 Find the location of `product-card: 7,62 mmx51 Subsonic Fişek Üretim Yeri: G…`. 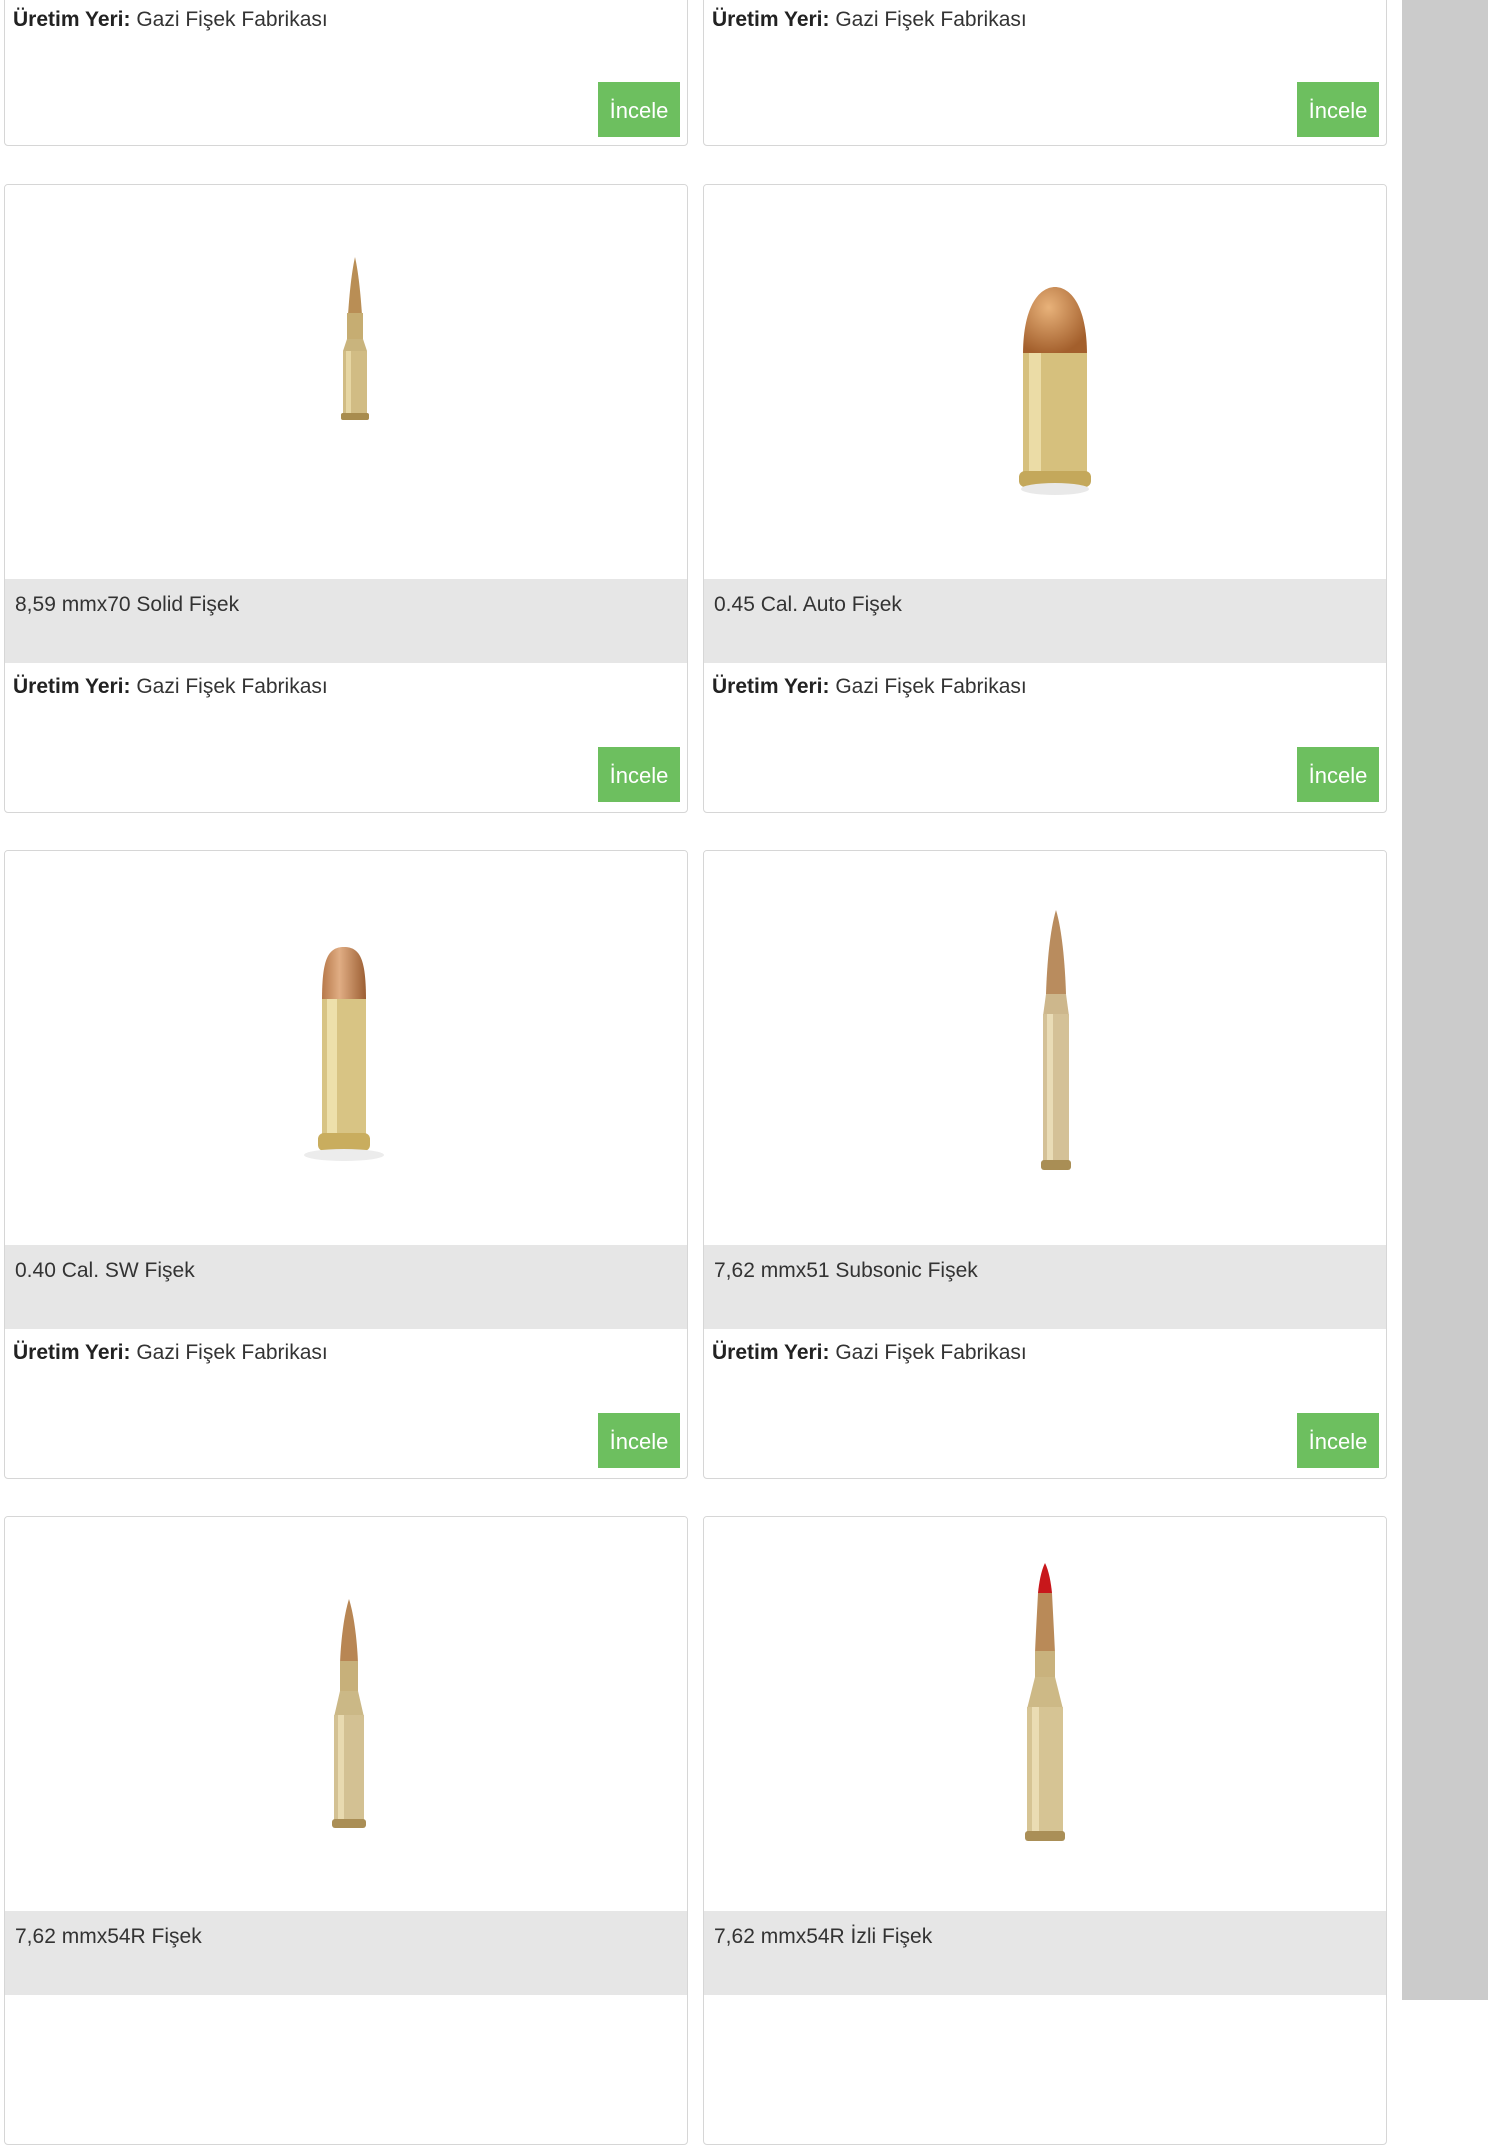

product-card: 7,62 mmx51 Subsonic Fişek Üretim Yeri: G… is located at coordinates (1045, 1164).